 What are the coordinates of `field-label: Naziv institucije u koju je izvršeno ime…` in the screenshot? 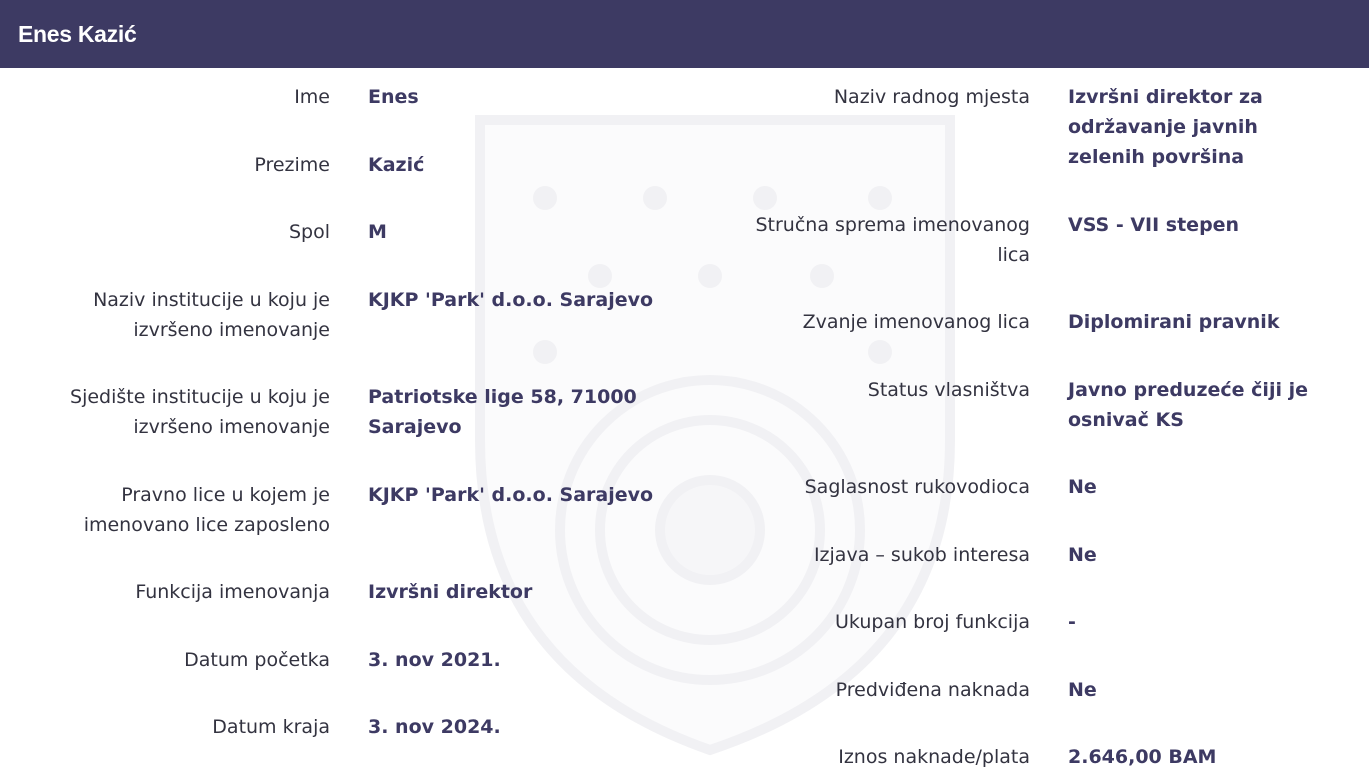 It's located at (211, 315).